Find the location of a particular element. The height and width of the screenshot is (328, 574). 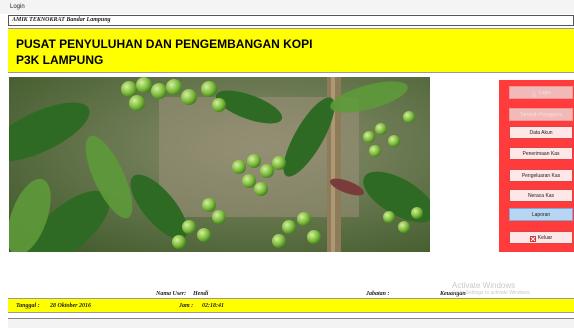

jam-label: Jam : is located at coordinates (186, 306).